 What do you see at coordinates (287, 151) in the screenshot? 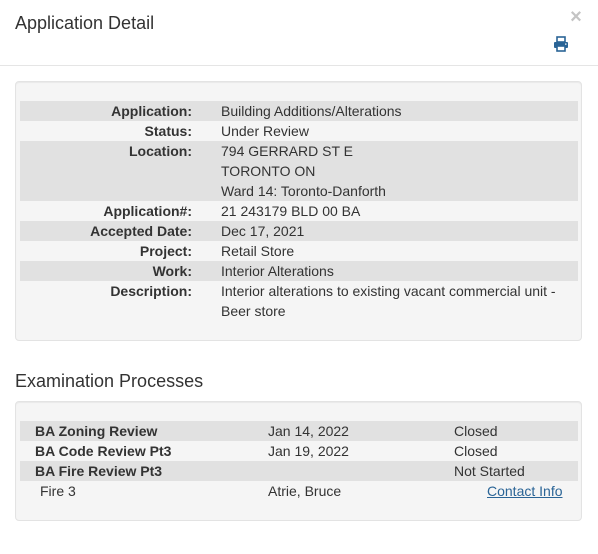
I see `detail-value-line: 794 GERRARD ST E` at bounding box center [287, 151].